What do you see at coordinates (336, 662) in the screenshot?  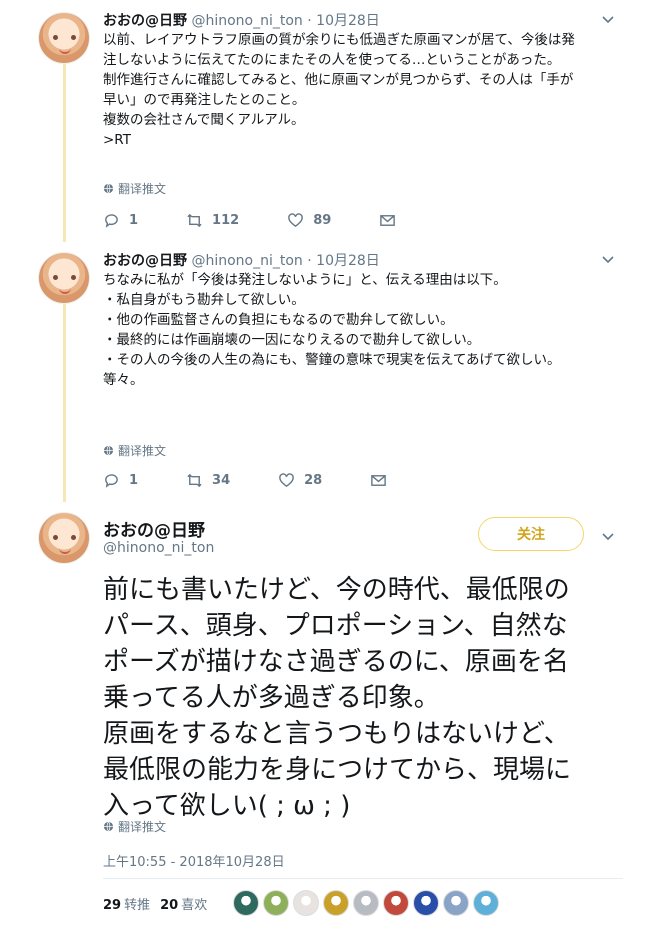 I see `text-line: ポーズが描けなさ過ぎるのに、原画を名` at bounding box center [336, 662].